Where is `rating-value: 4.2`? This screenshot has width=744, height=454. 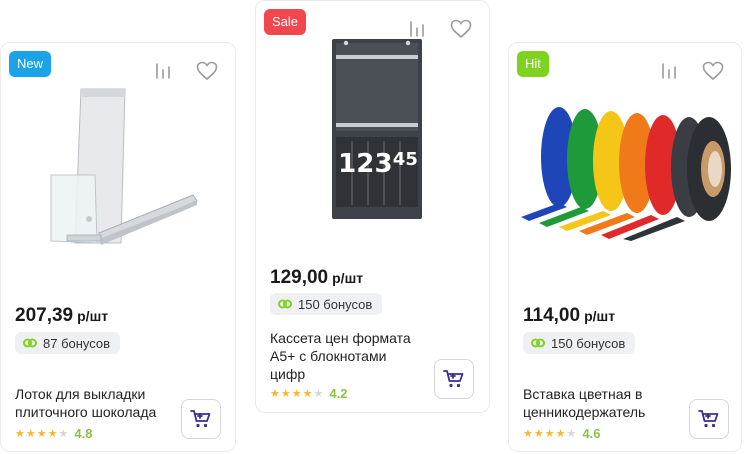
rating-value: 4.2 is located at coordinates (338, 393).